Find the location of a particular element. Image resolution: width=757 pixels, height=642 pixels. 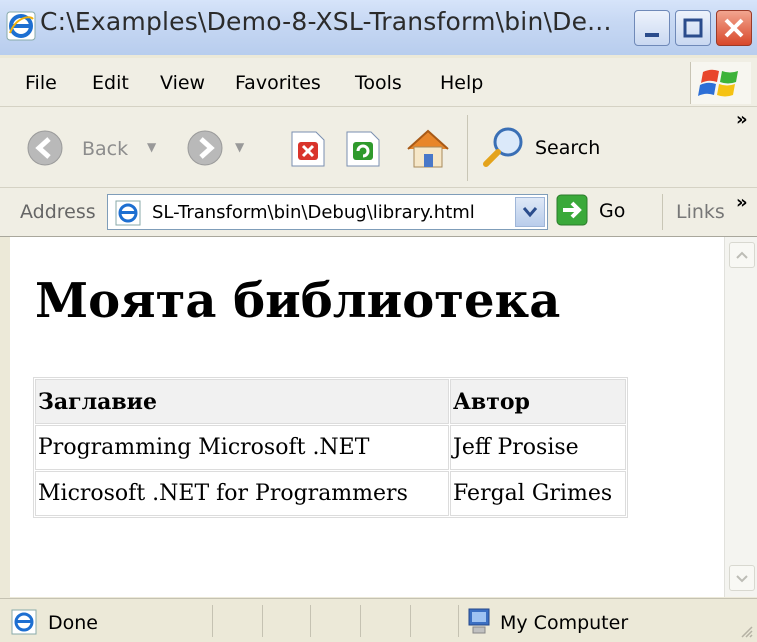

computer-icon is located at coordinates (479, 621).